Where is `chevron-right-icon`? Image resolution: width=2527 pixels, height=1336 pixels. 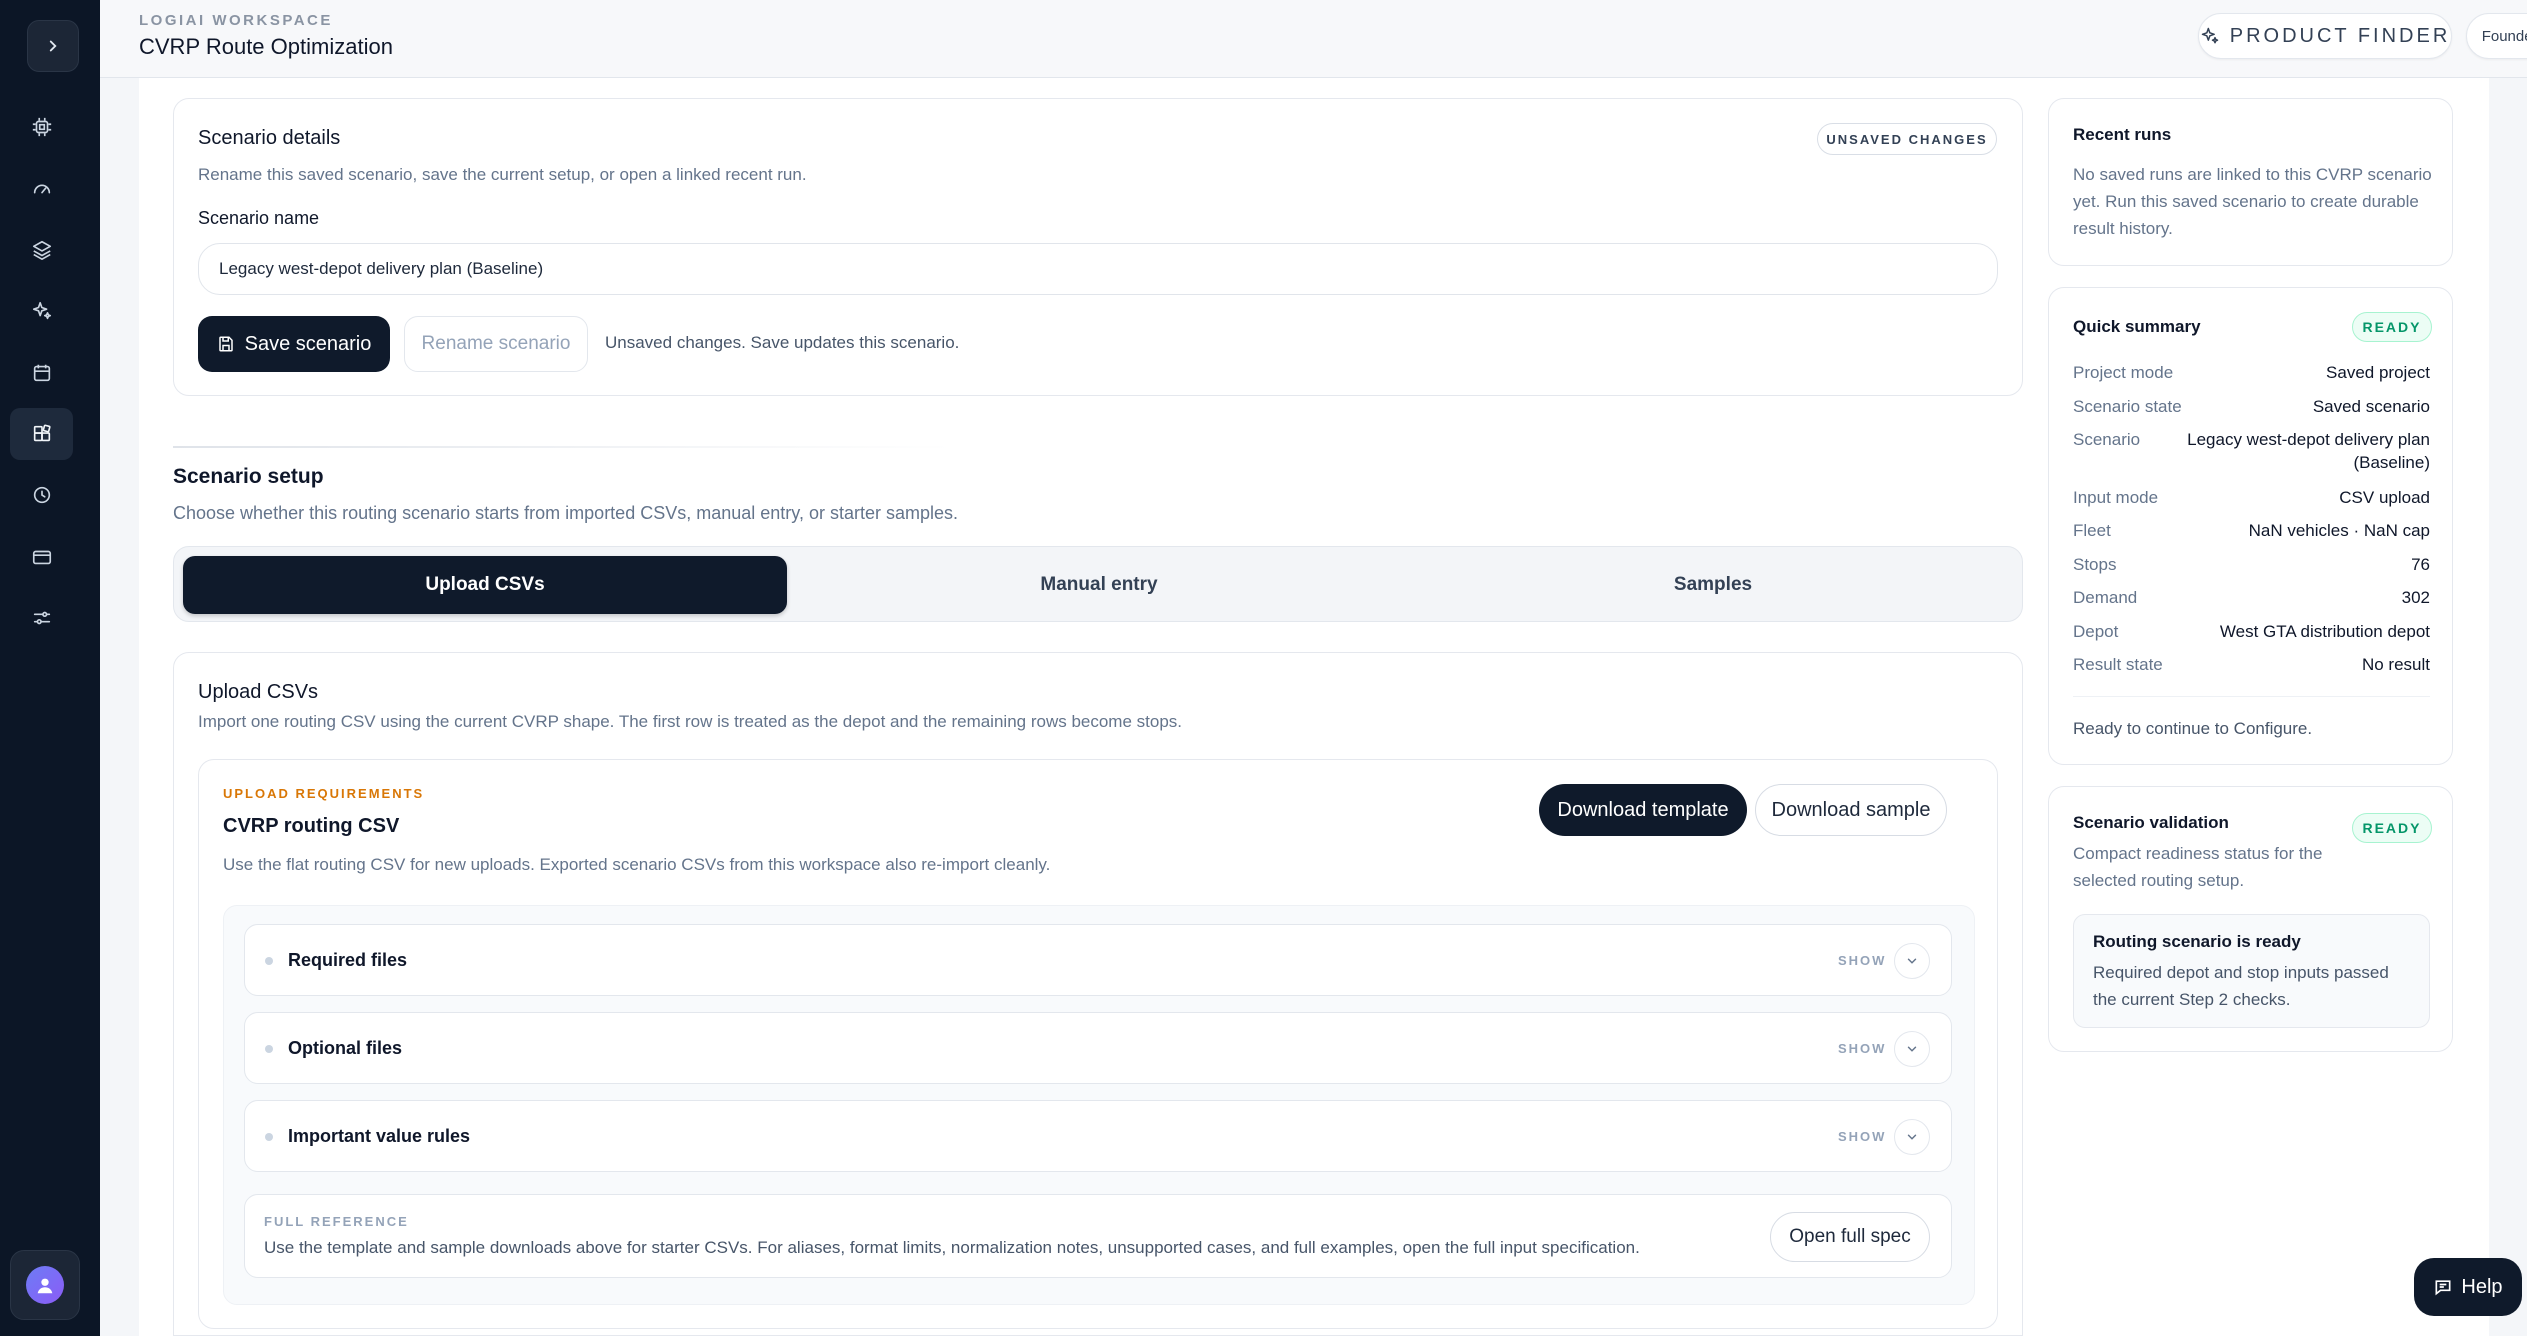
chevron-right-icon is located at coordinates (53, 46).